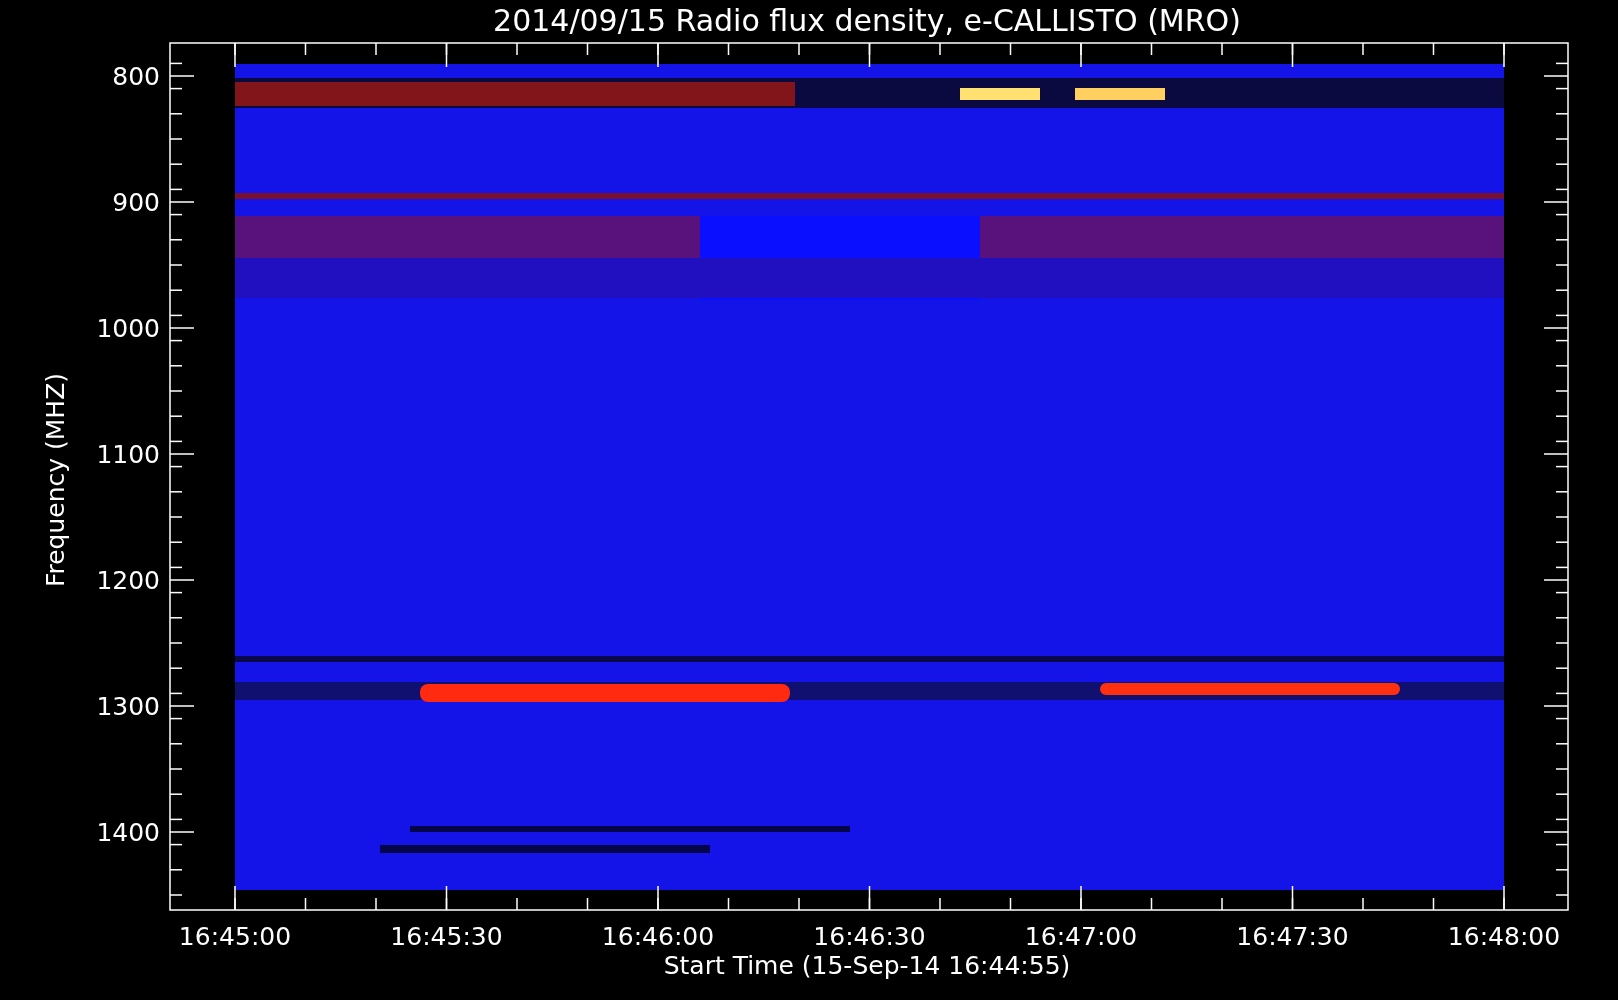 The height and width of the screenshot is (1000, 1618). I want to click on y-tick-label: 1200, so click(128, 580).